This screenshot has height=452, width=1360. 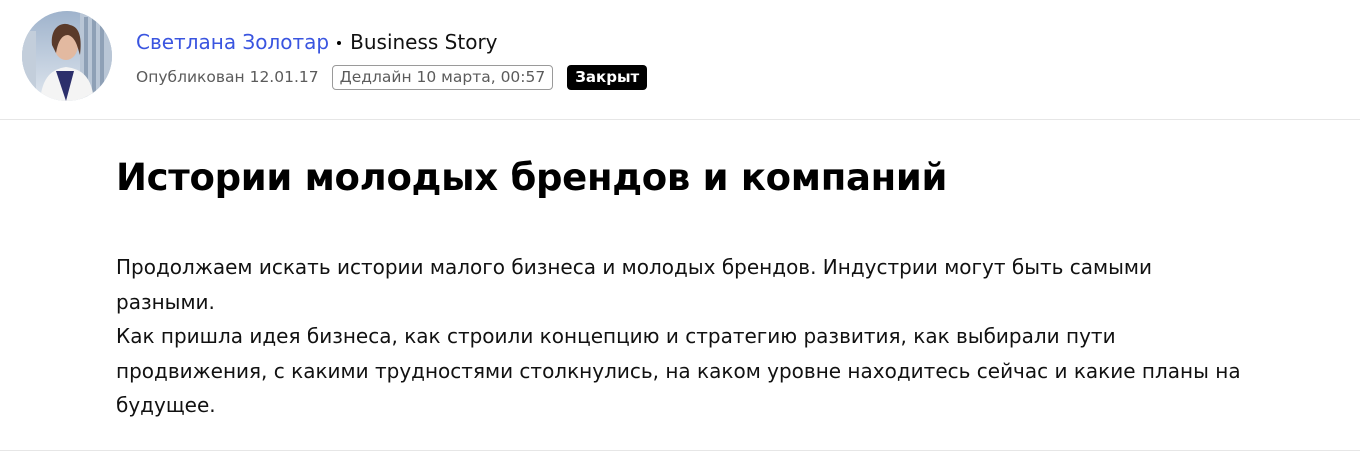 What do you see at coordinates (232, 42) in the screenshot?
I see `author-name-link: Светлана Золотар` at bounding box center [232, 42].